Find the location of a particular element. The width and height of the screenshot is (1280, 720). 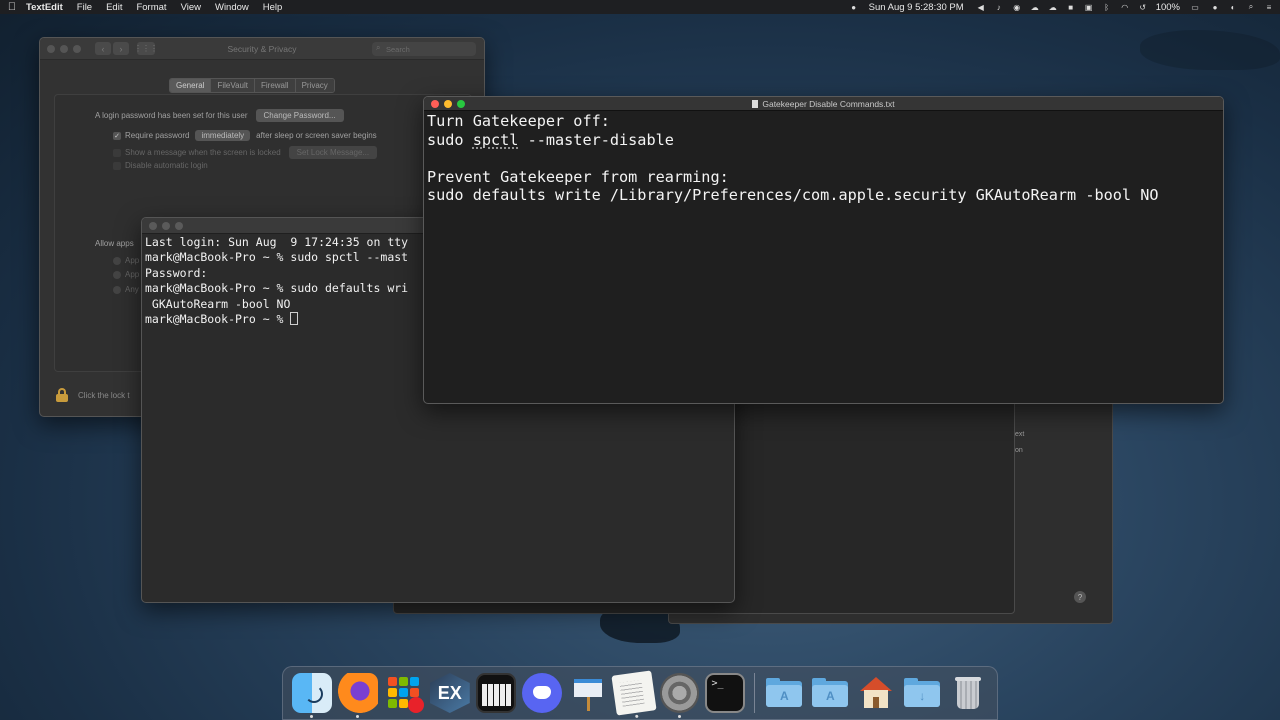

allow-option-label: App is located at coordinates (132, 274).